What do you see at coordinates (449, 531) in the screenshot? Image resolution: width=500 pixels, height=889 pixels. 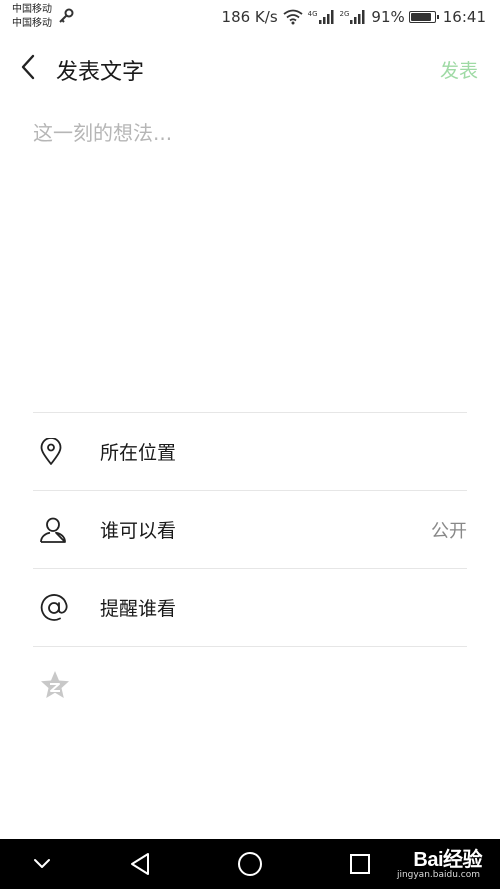 I see `visibility-value: 公开` at bounding box center [449, 531].